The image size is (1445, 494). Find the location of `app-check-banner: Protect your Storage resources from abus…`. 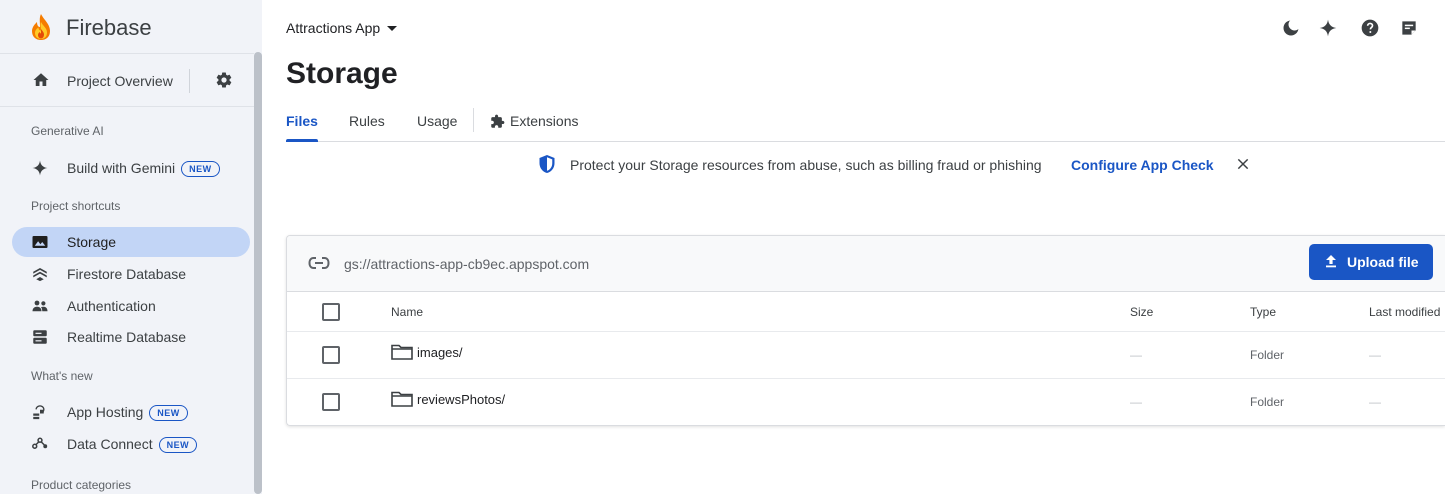

app-check-banner: Protect your Storage resources from abus… is located at coordinates (853, 165).